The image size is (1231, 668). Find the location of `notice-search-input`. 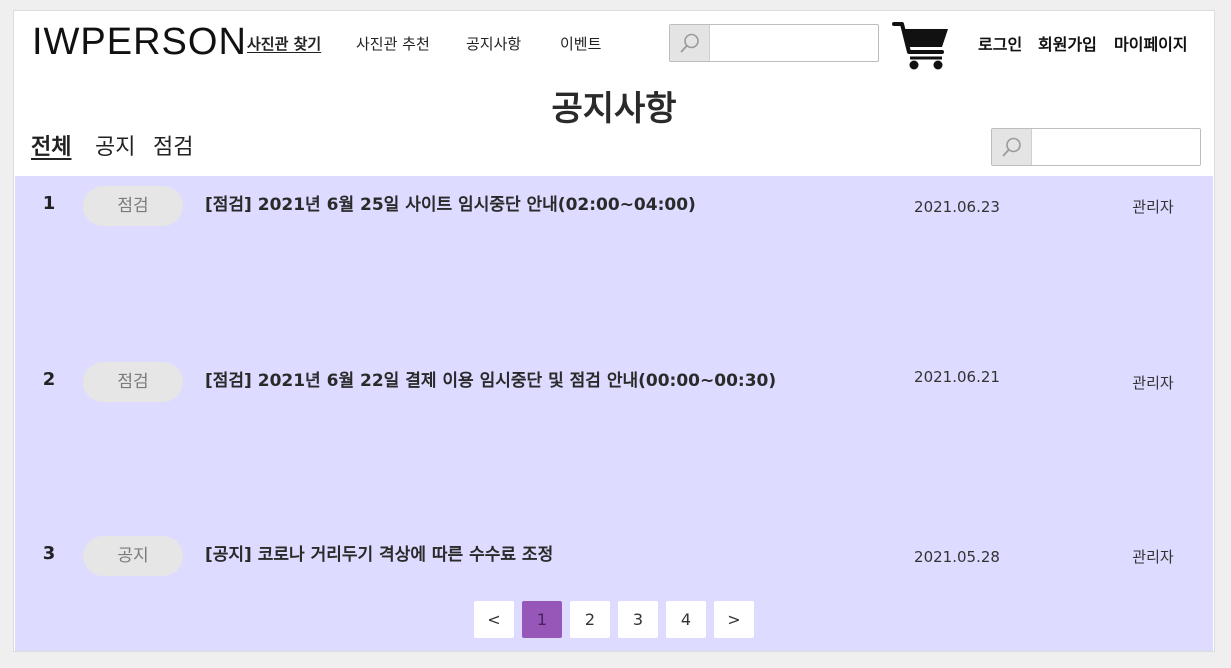

notice-search-input is located at coordinates (1116, 147).